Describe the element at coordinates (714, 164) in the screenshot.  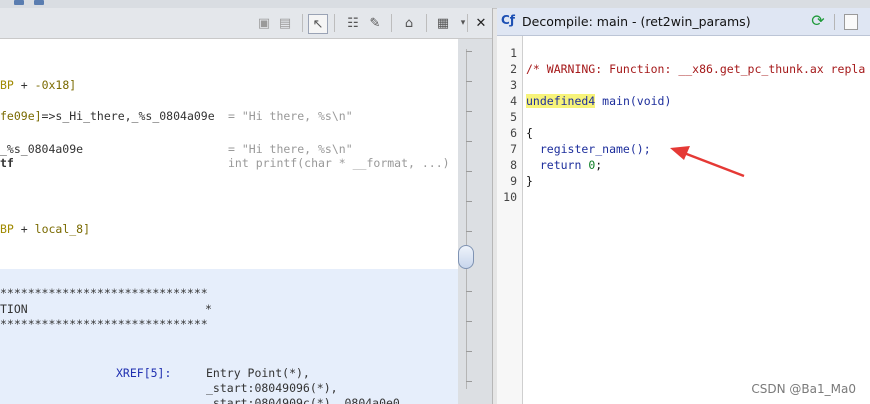
I see `arrow-shaft` at that location.